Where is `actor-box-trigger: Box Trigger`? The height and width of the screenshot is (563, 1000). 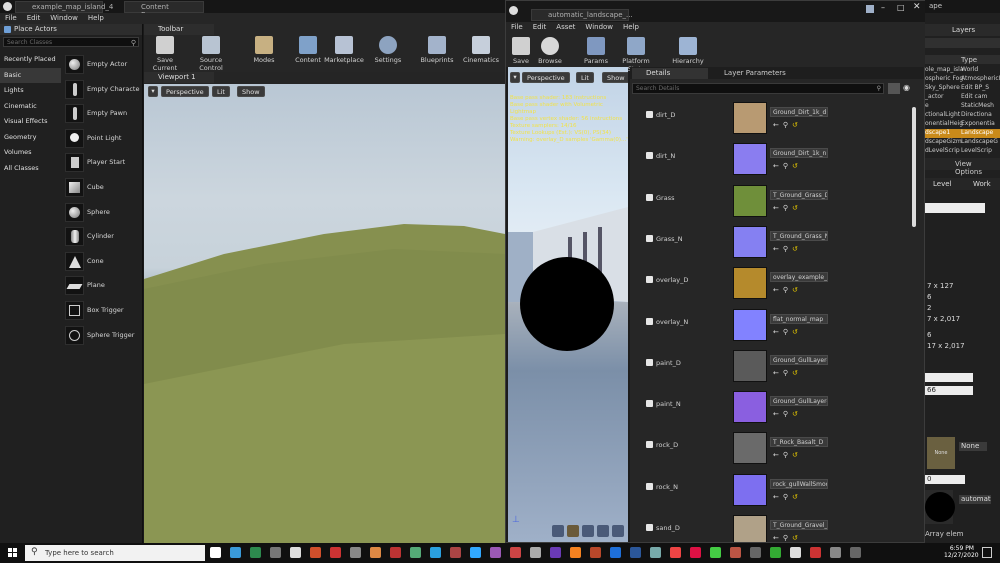 actor-box-trigger: Box Trigger is located at coordinates (102, 310).